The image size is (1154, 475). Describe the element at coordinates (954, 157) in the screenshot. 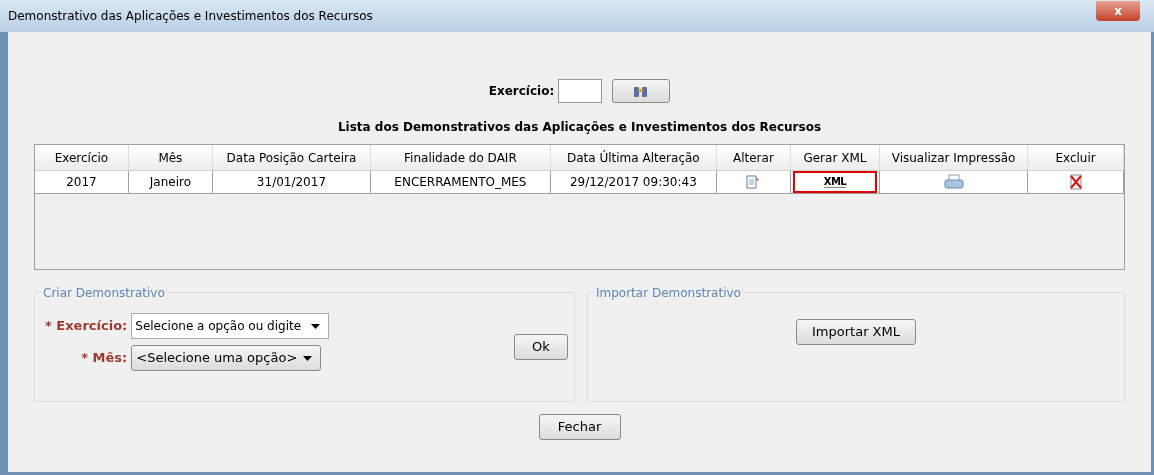

I see `column-header: Visualizar Impressão` at that location.